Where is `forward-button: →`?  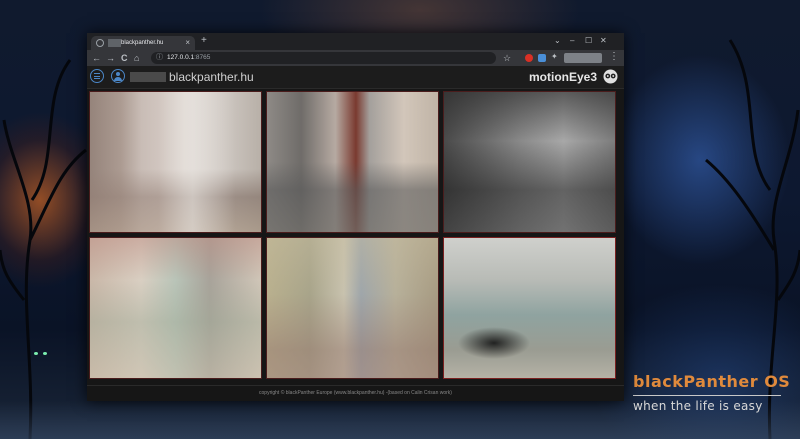
forward-button: → is located at coordinates (110, 58).